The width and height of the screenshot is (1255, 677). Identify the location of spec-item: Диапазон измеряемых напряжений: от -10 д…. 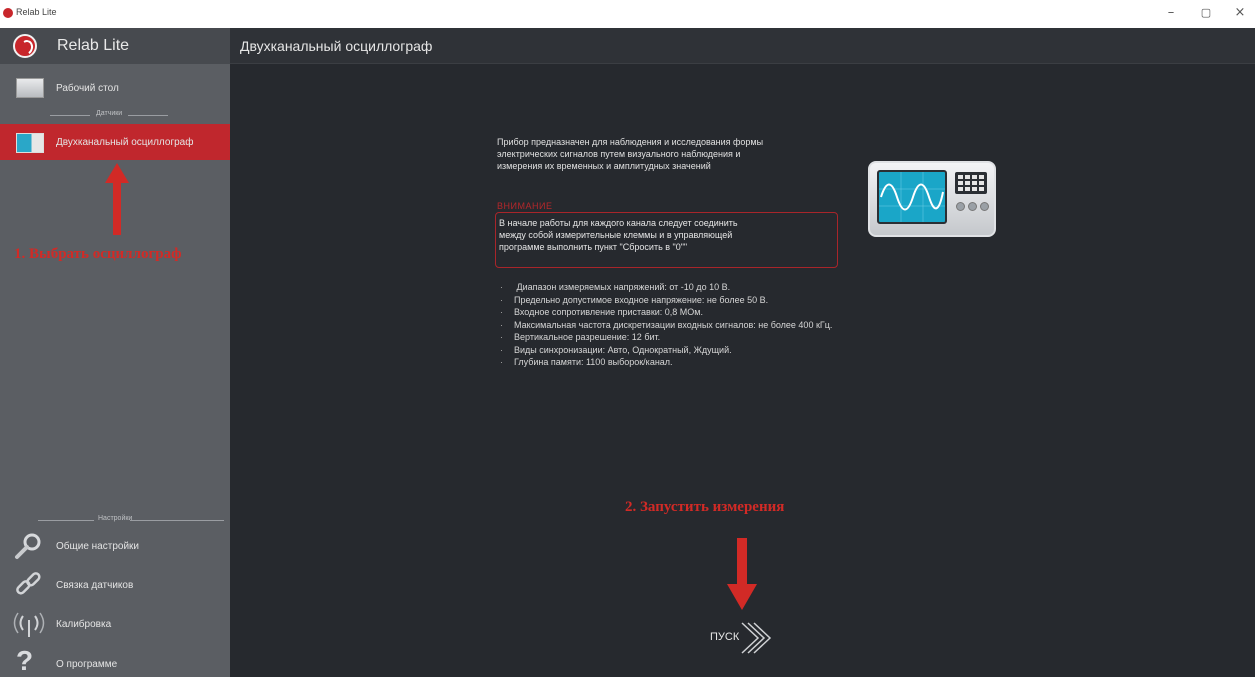
(666, 287).